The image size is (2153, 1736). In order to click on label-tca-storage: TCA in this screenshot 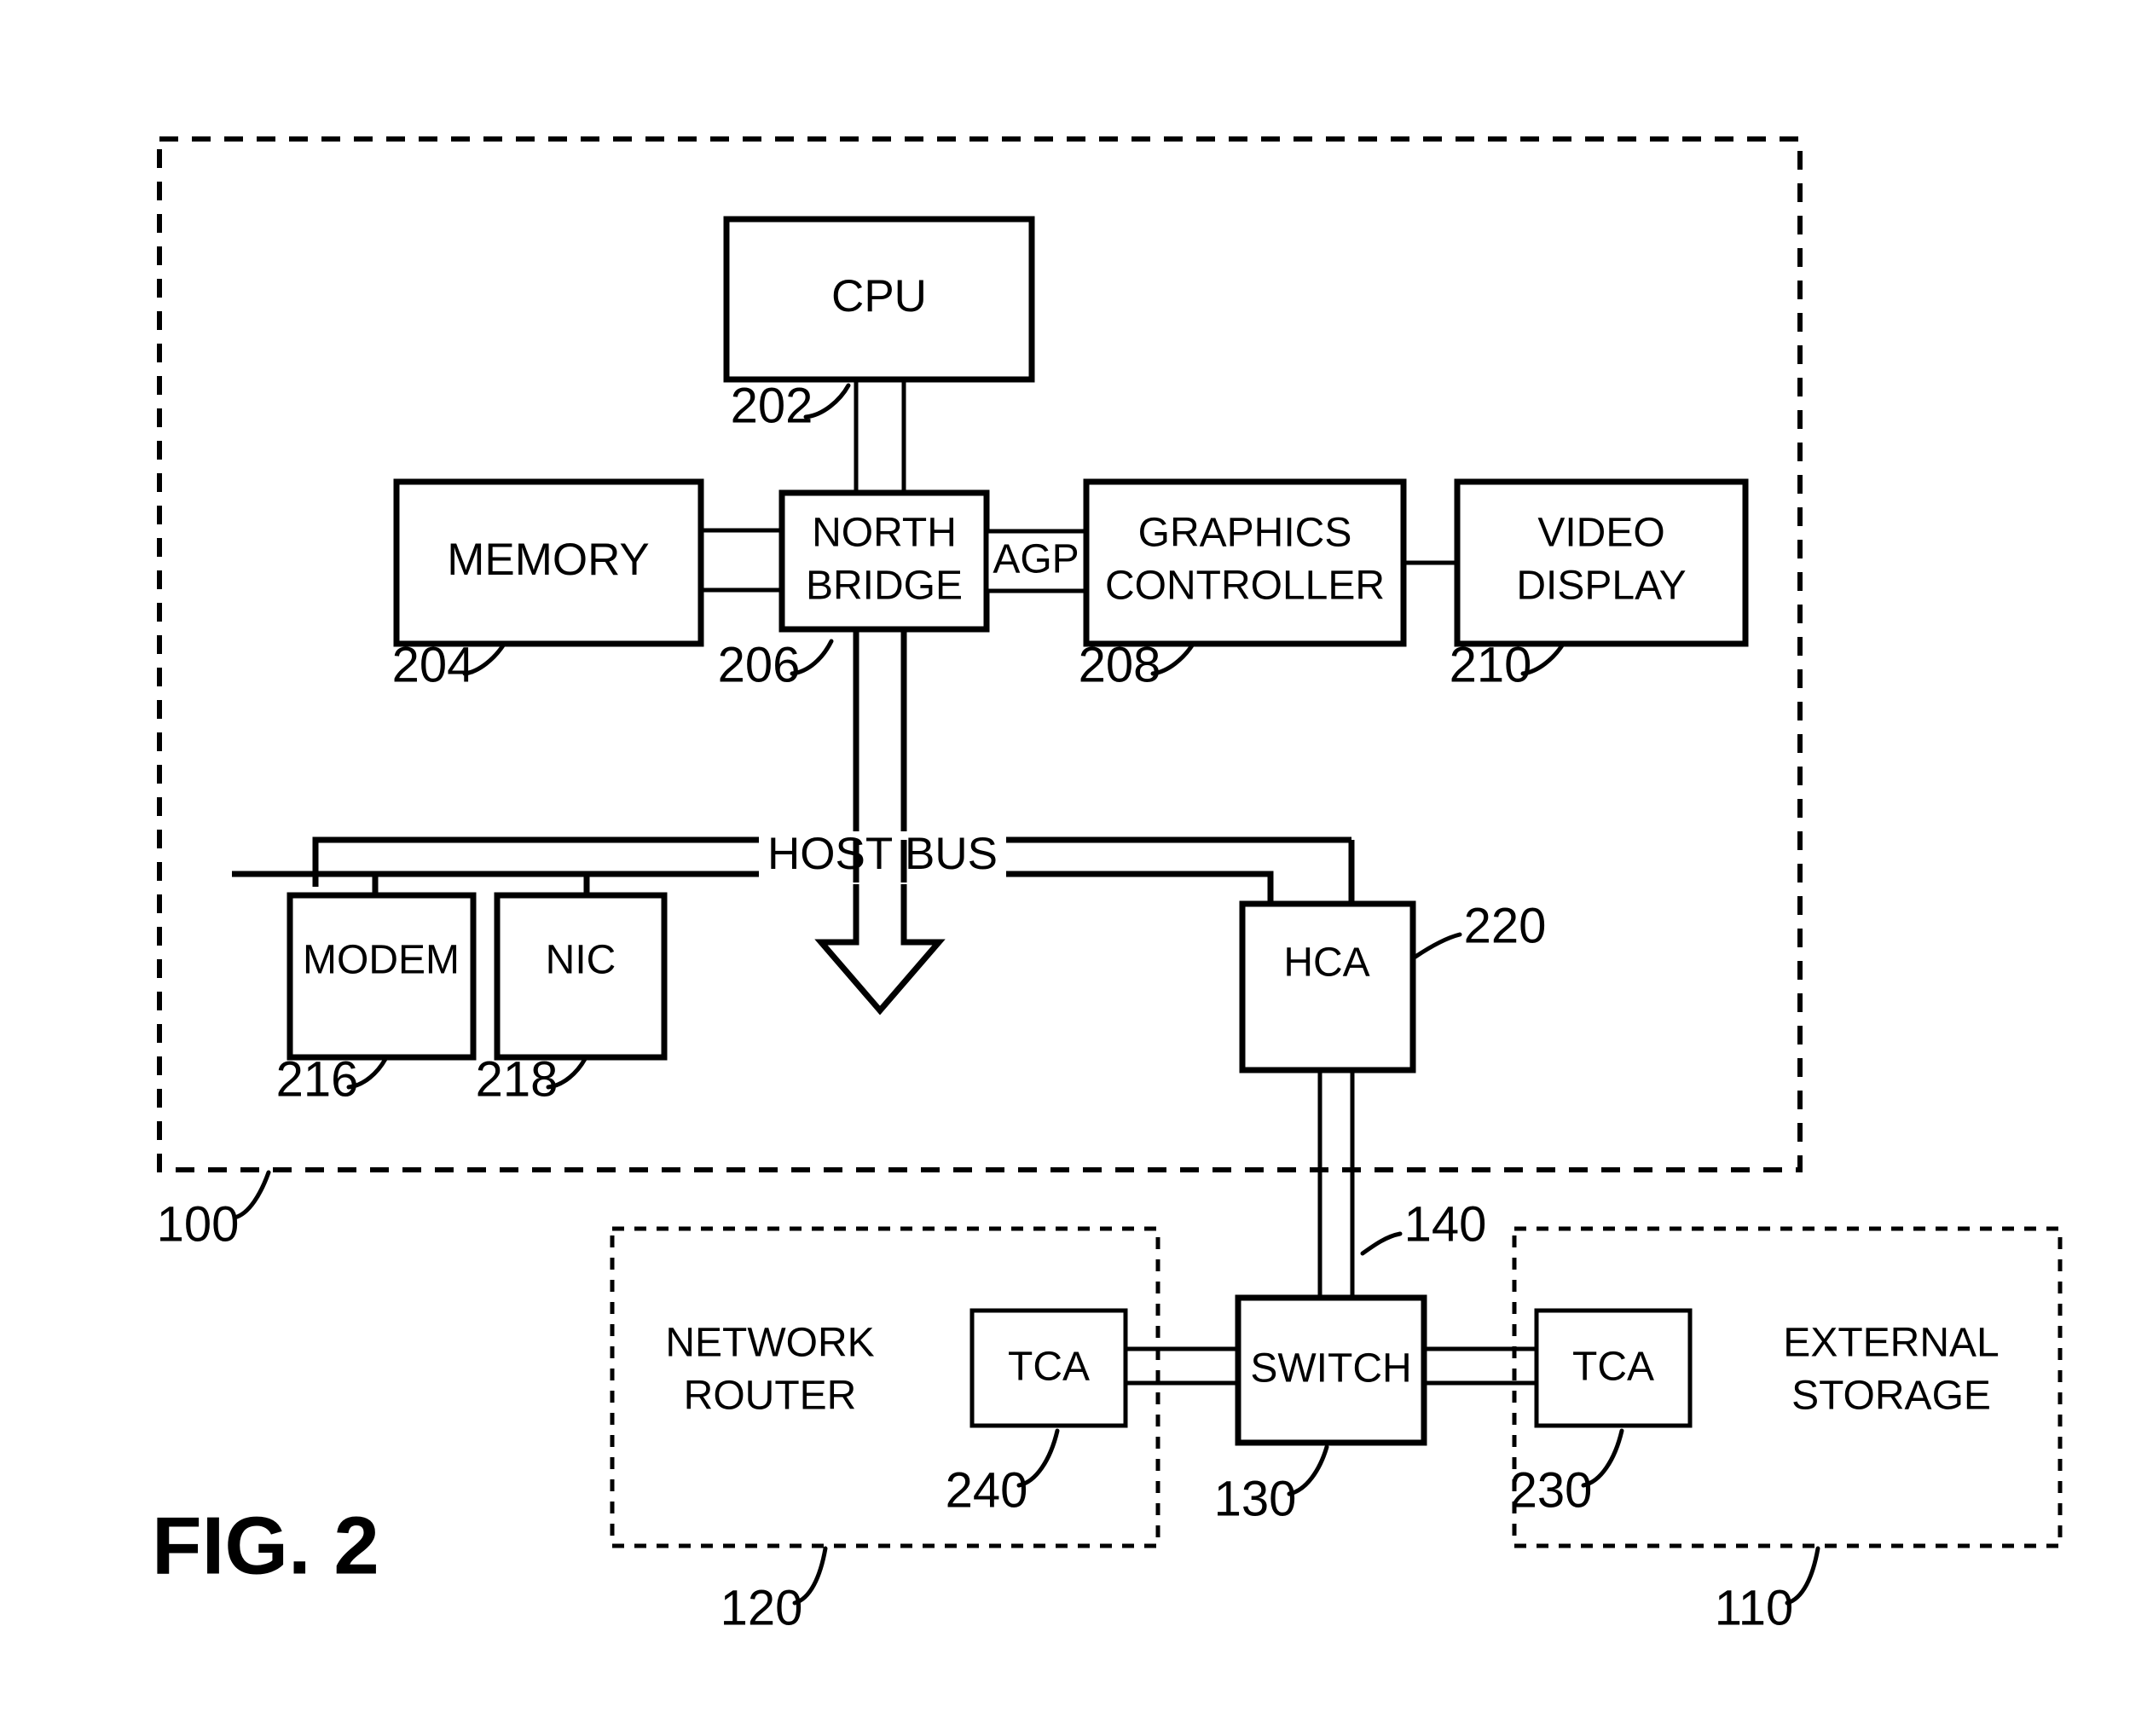, I will do `click(1613, 1367)`.